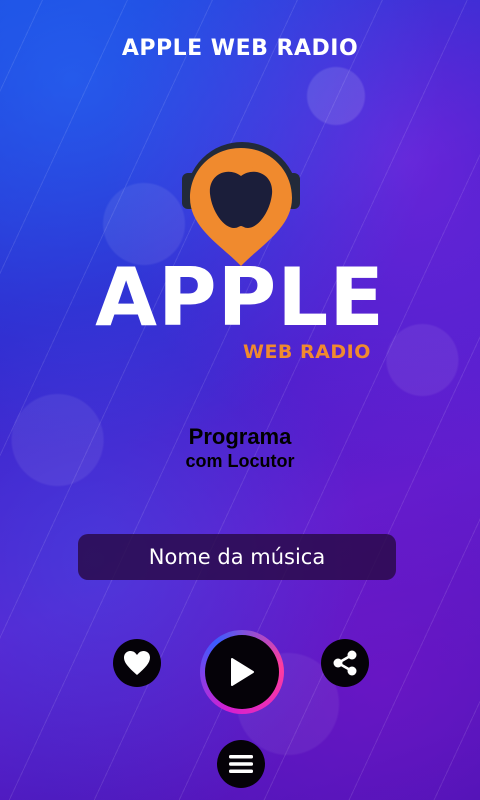 This screenshot has height=800, width=480. I want to click on play-button, so click(242, 672).